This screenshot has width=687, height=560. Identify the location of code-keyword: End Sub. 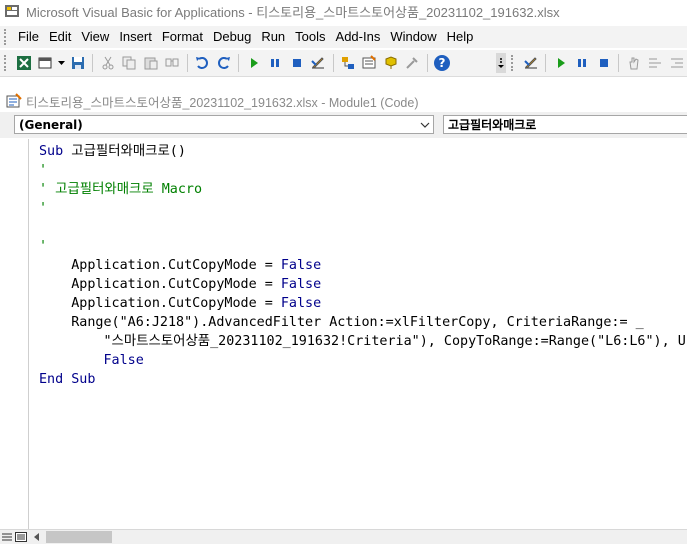
(67, 379).